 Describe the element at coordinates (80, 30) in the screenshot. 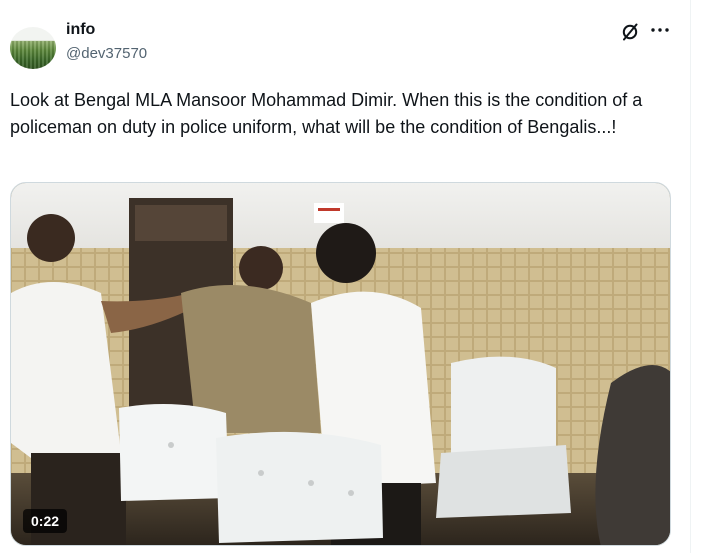

I see `author-name: info` at that location.